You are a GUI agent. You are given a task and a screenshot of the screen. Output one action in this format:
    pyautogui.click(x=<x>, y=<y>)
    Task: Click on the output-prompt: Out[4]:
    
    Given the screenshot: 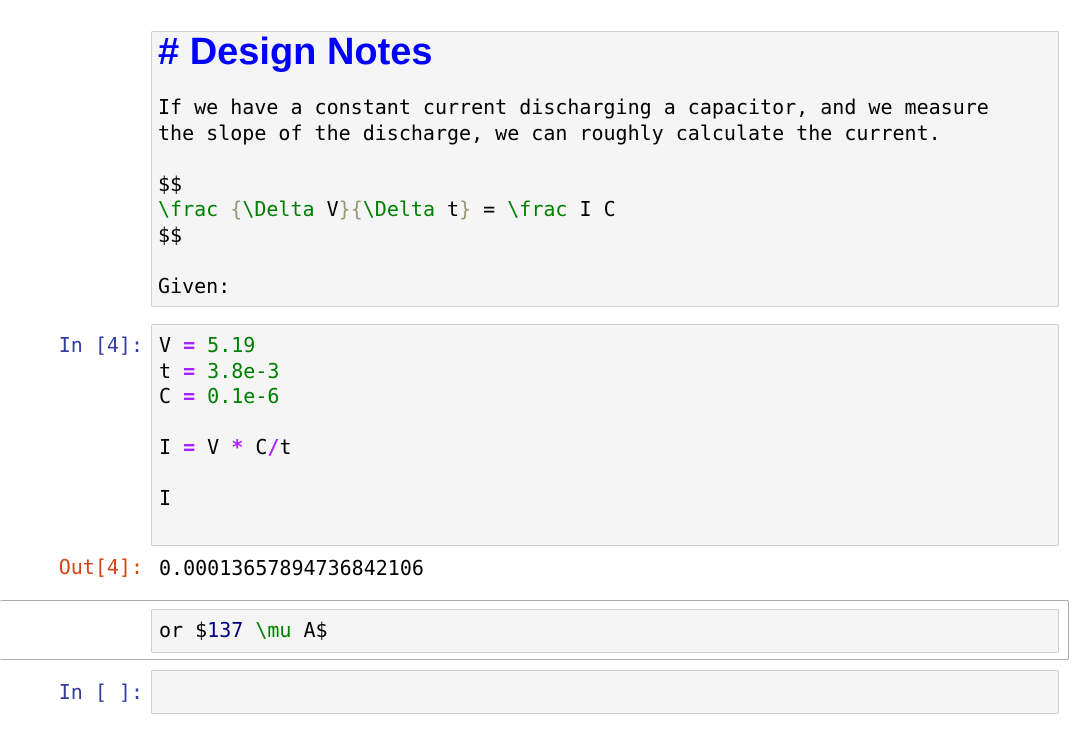 What is the action you would take?
    pyautogui.click(x=100, y=567)
    